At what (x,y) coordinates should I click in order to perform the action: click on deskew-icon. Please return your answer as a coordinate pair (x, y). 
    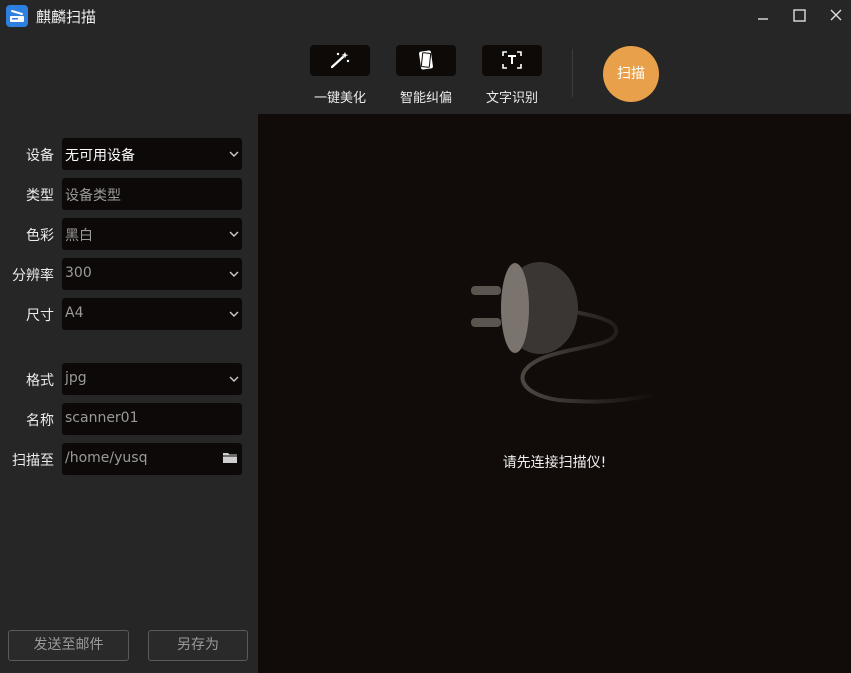
    Looking at the image, I should click on (426, 60).